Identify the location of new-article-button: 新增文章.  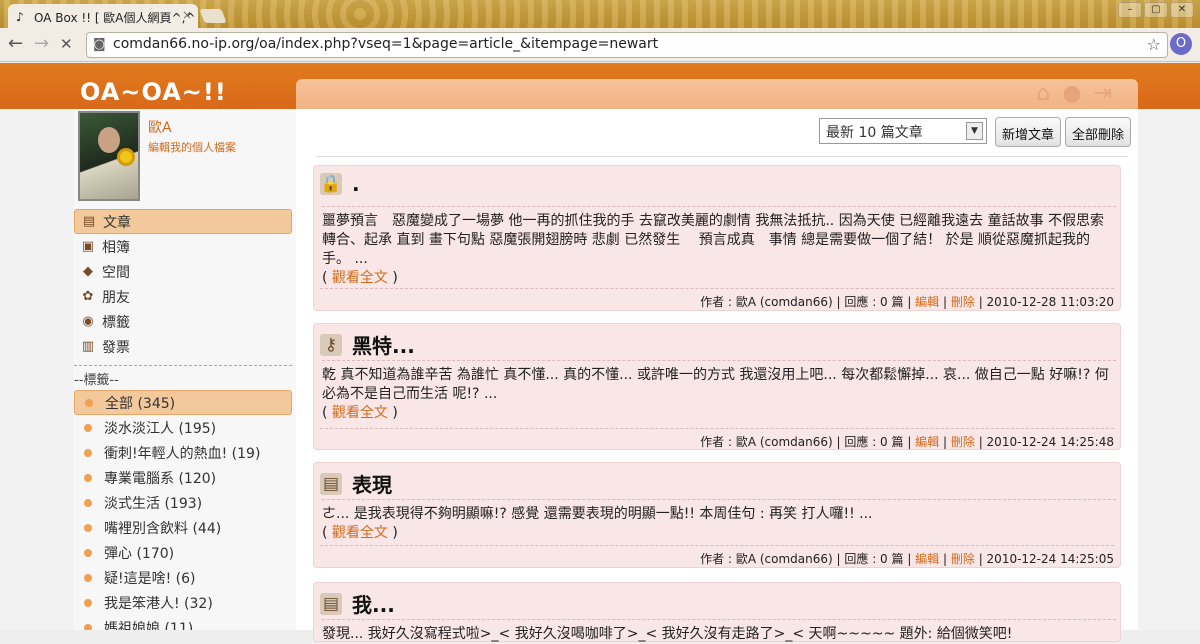
(1028, 132).